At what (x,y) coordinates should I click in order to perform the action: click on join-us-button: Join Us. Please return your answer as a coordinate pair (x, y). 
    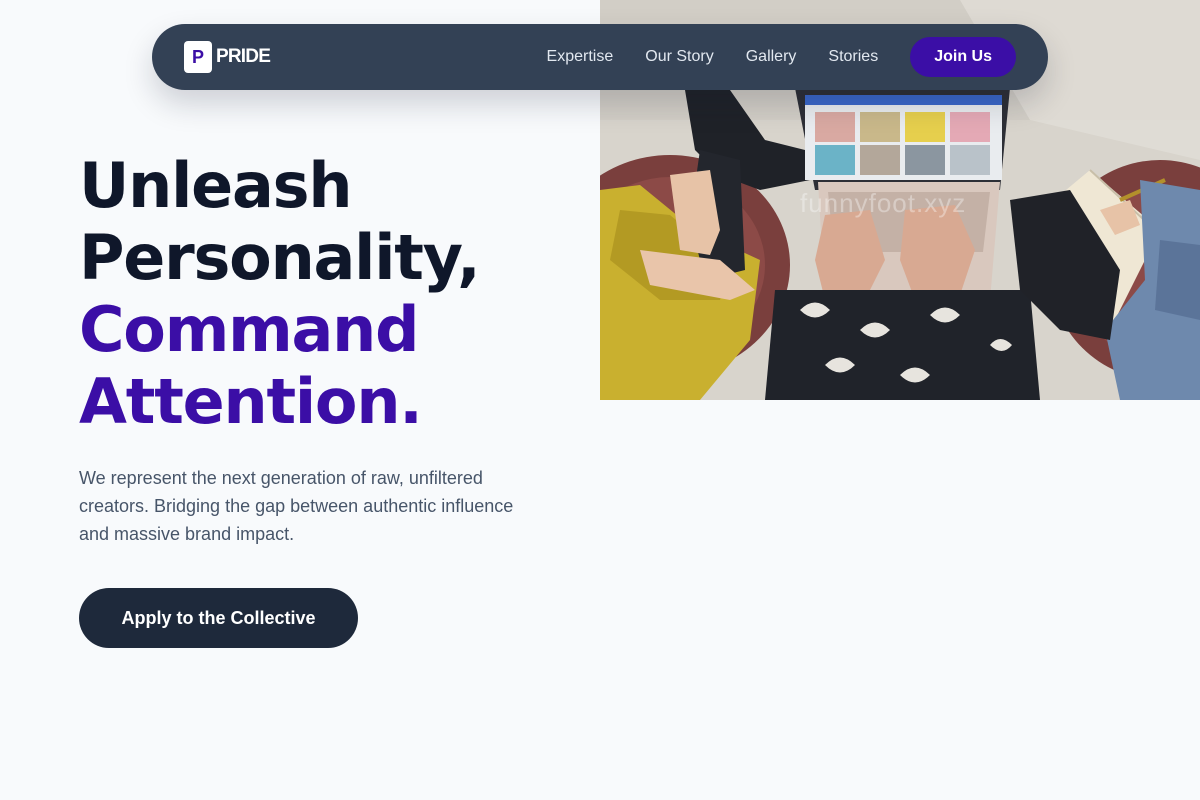
    Looking at the image, I should click on (963, 57).